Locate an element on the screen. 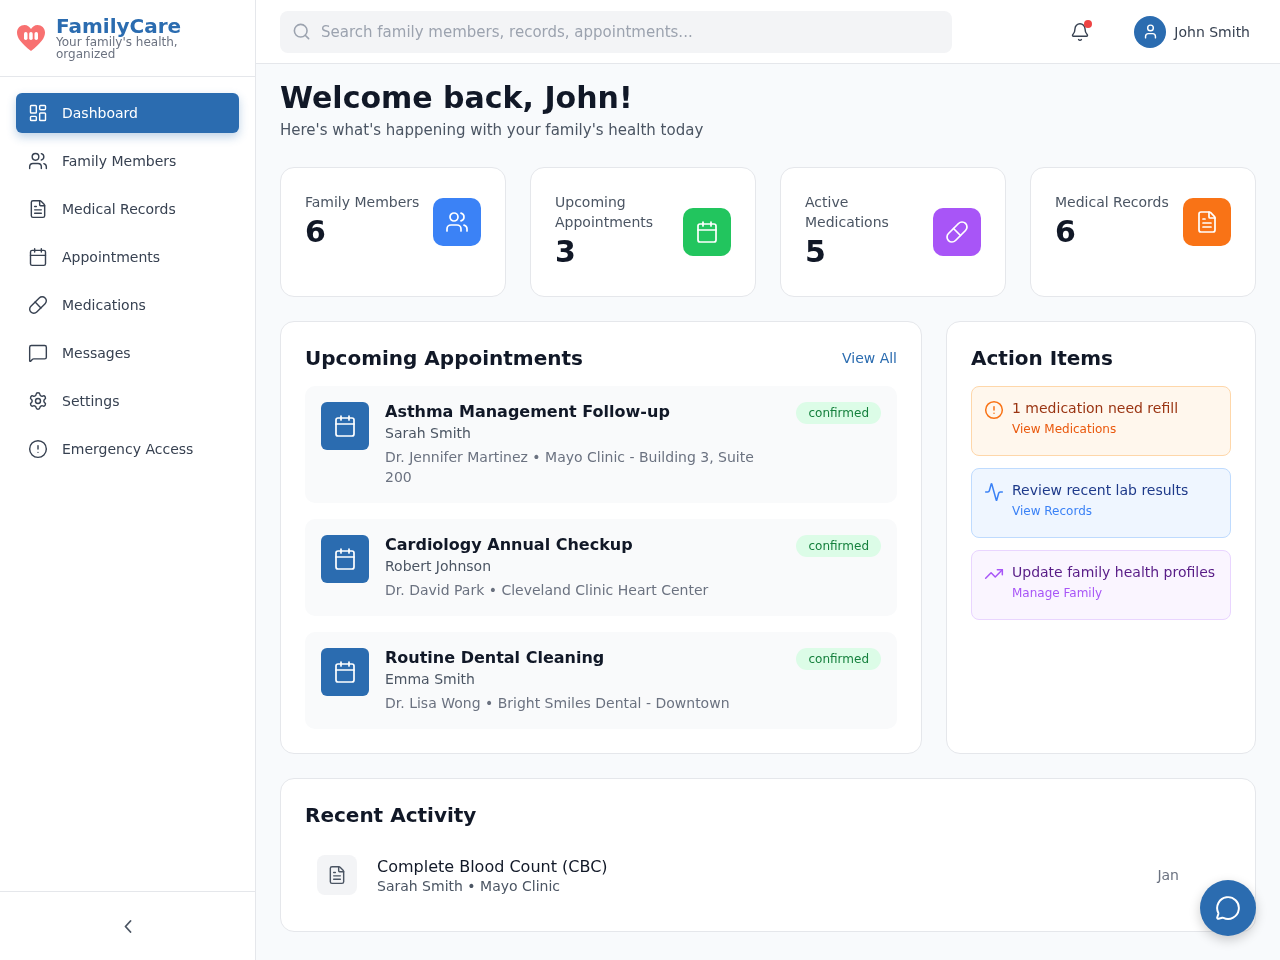 This screenshot has height=960, width=1280. settings-icon is located at coordinates (38, 401).